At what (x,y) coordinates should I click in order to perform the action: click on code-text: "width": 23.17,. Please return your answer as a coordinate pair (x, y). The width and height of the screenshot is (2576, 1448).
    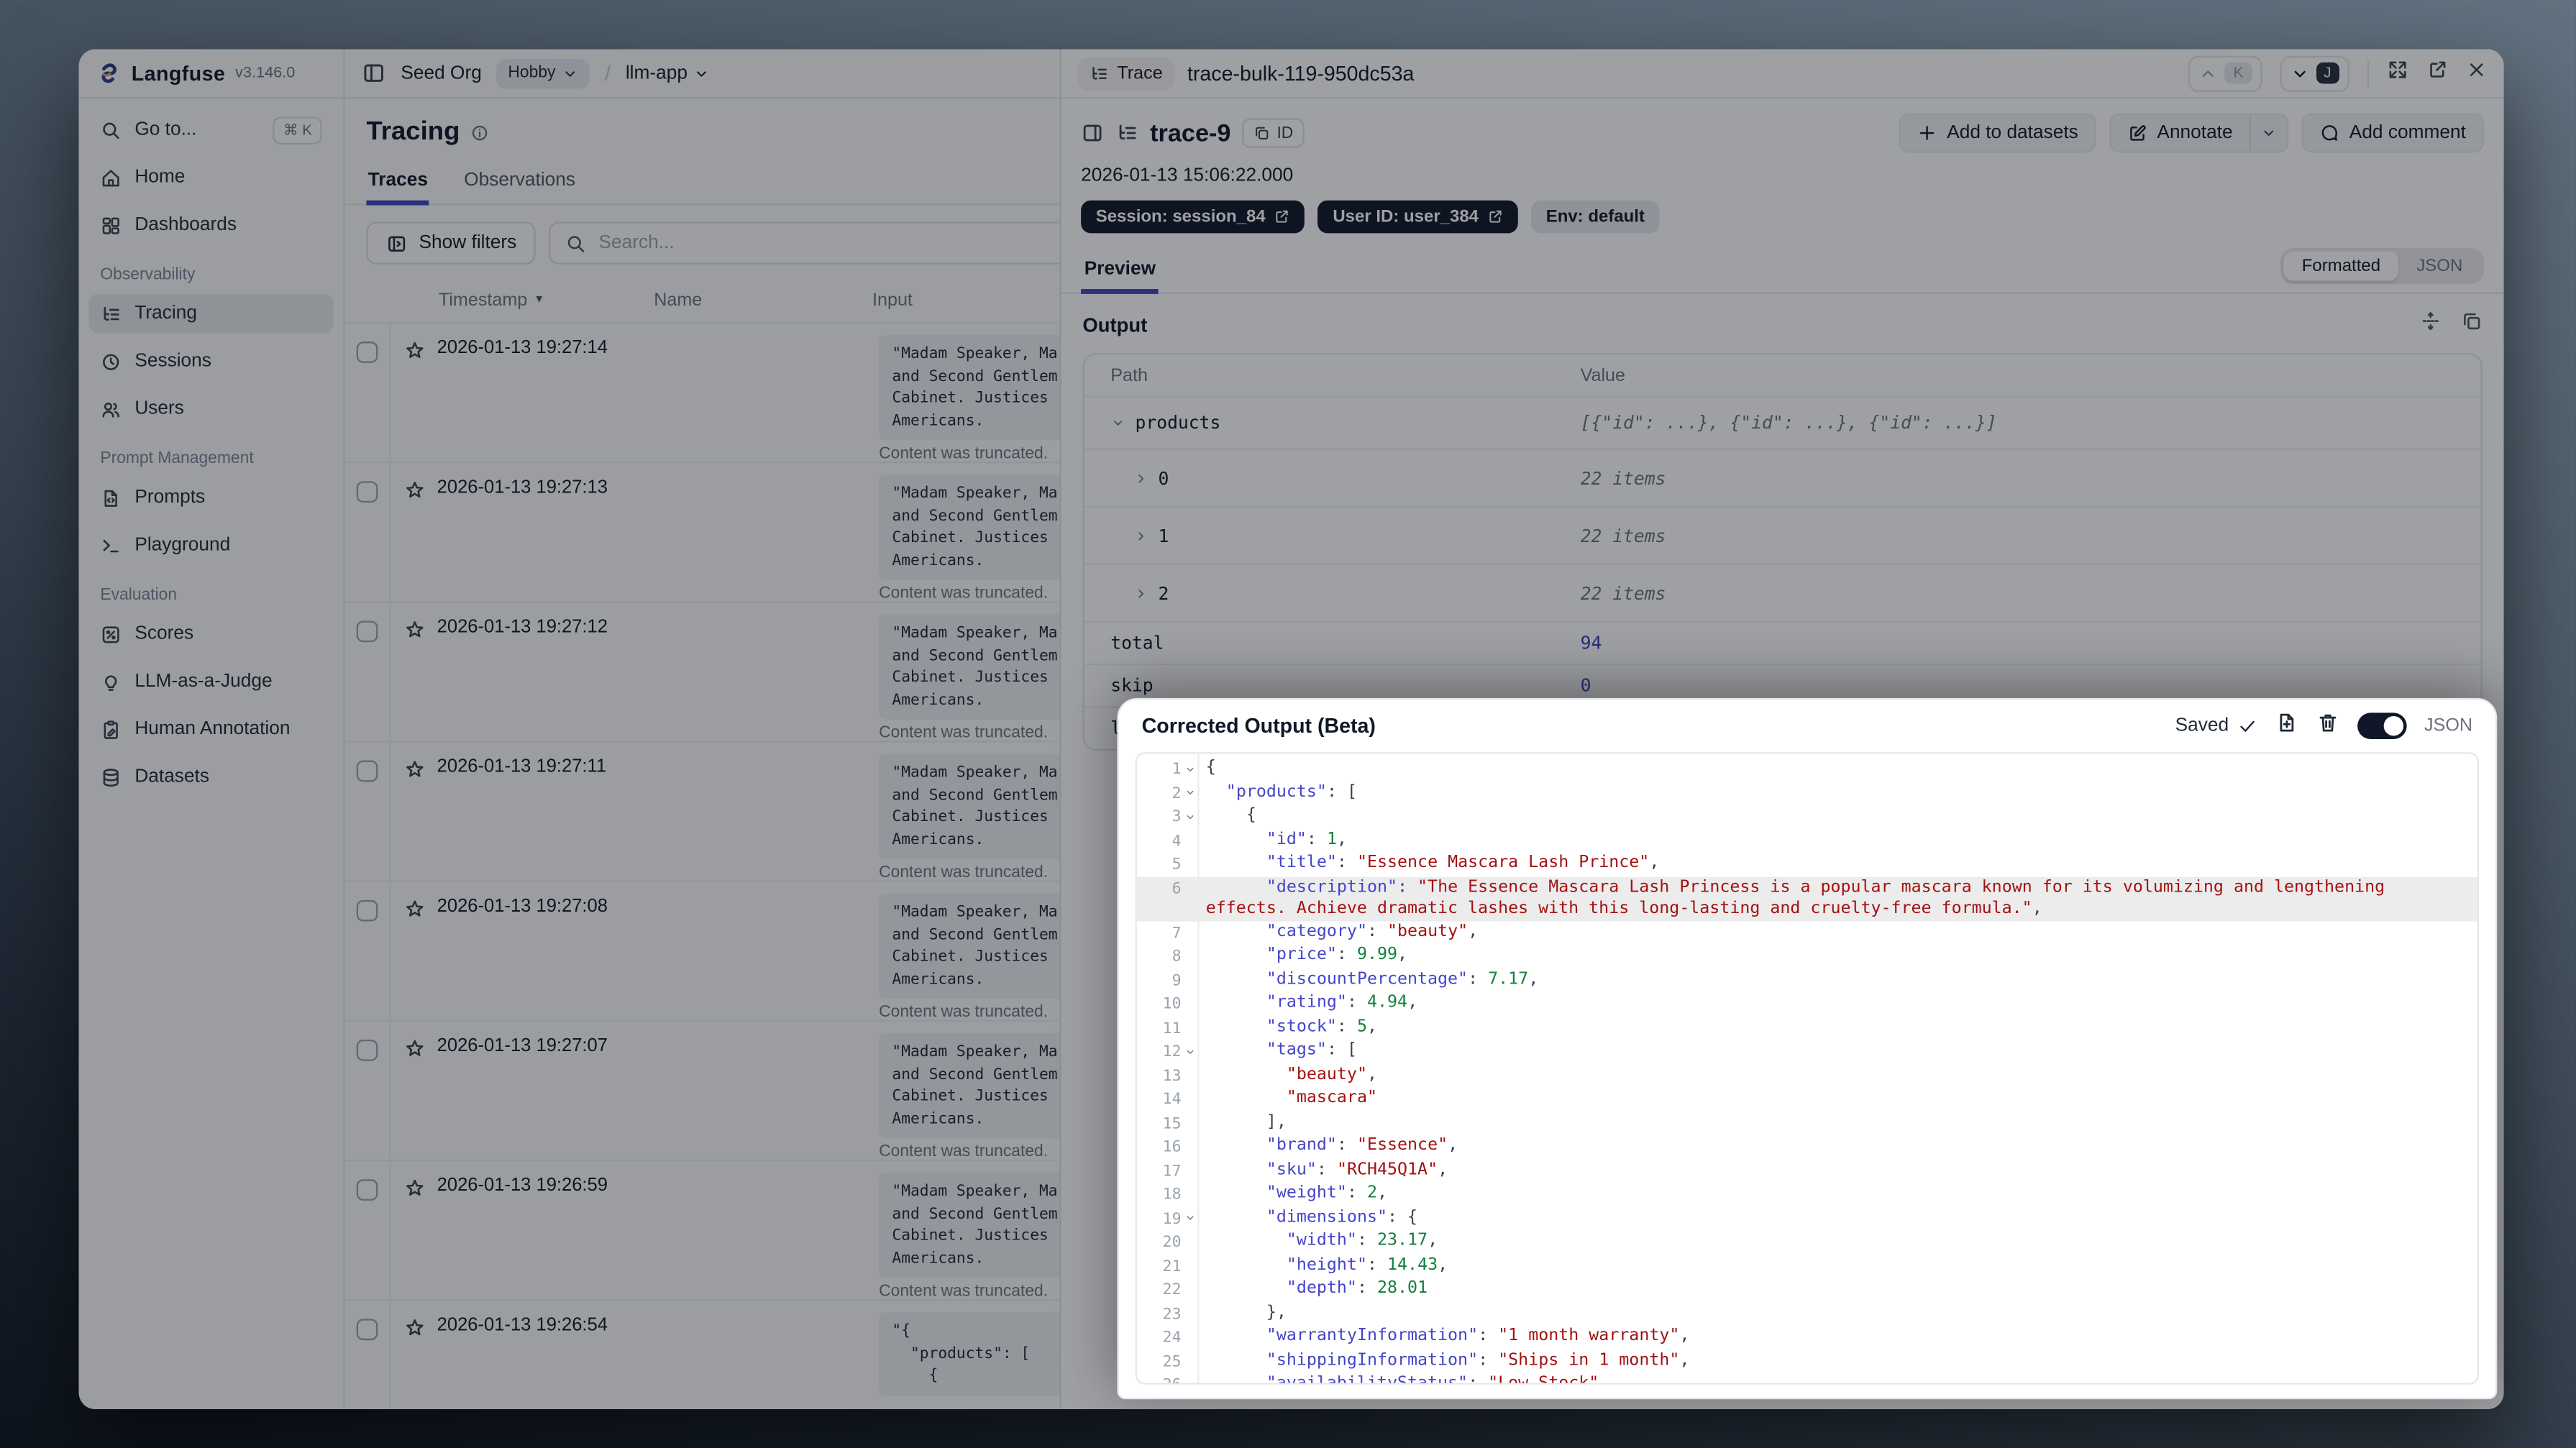
    Looking at the image, I should click on (1362, 1241).